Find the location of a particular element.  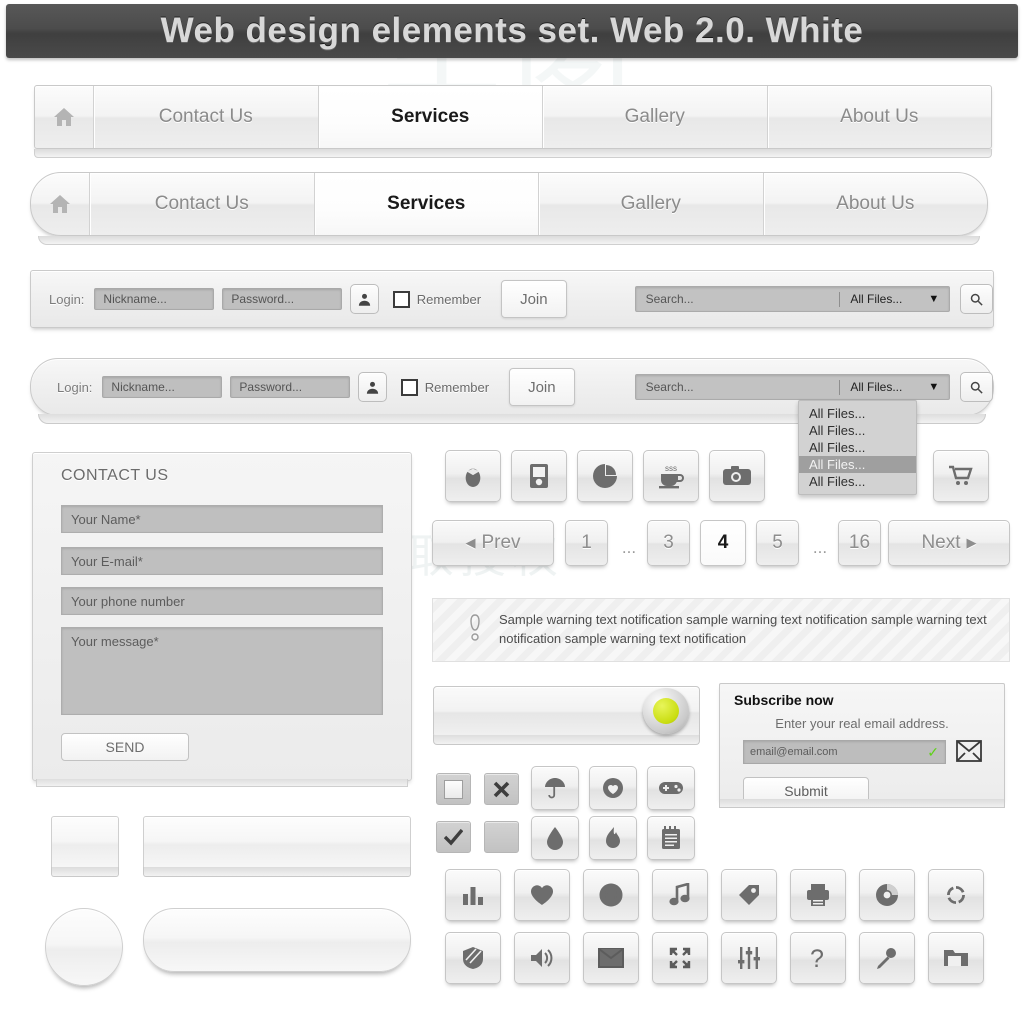

question-icon-button: ? is located at coordinates (818, 958).